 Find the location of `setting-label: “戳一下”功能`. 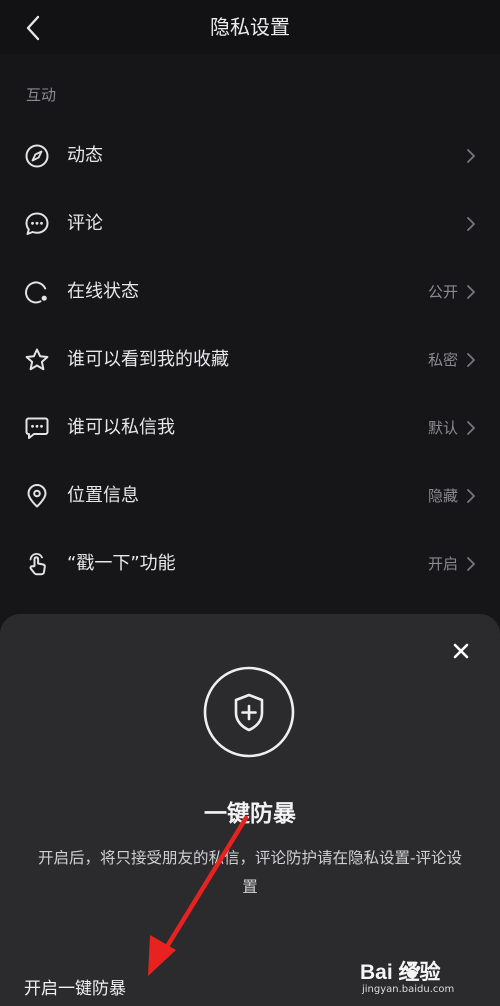

setting-label: “戳一下”功能 is located at coordinates (121, 563).